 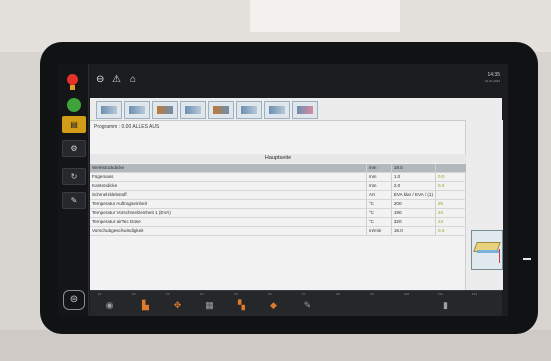 I want to click on scraper-icon: ▚, so click(x=241, y=305).